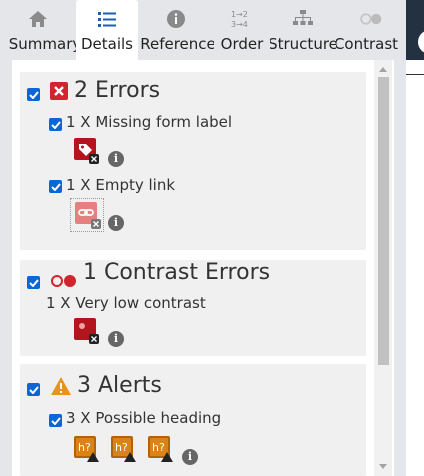 This screenshot has width=424, height=476. Describe the element at coordinates (107, 19) in the screenshot. I see `list-icon` at that location.